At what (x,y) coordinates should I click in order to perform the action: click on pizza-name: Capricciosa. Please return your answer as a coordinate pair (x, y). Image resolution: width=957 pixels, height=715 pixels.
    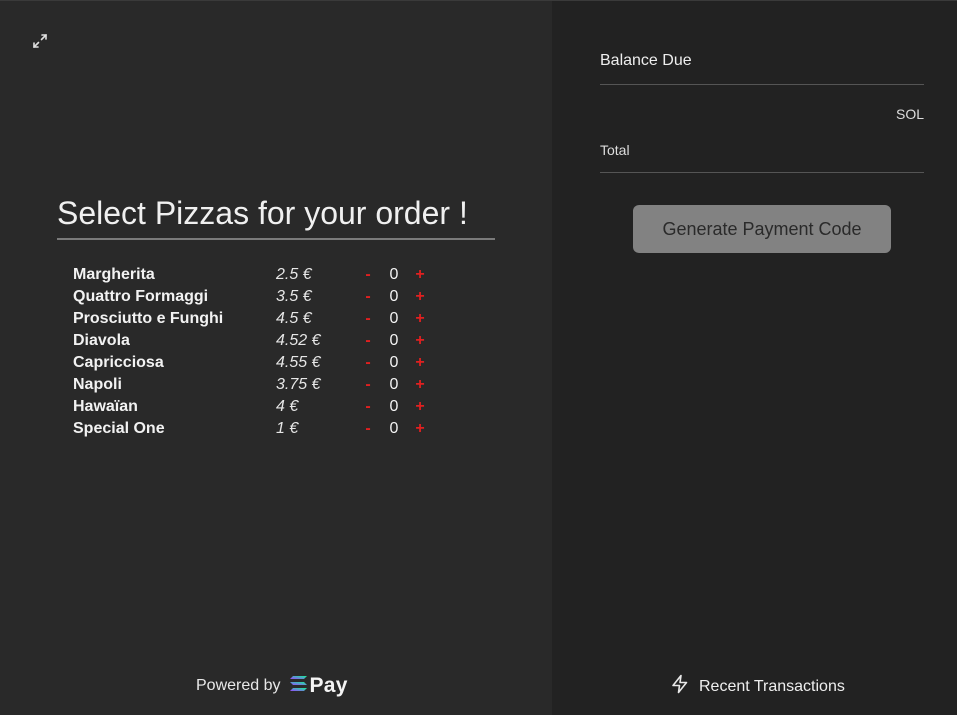
    Looking at the image, I should click on (118, 362).